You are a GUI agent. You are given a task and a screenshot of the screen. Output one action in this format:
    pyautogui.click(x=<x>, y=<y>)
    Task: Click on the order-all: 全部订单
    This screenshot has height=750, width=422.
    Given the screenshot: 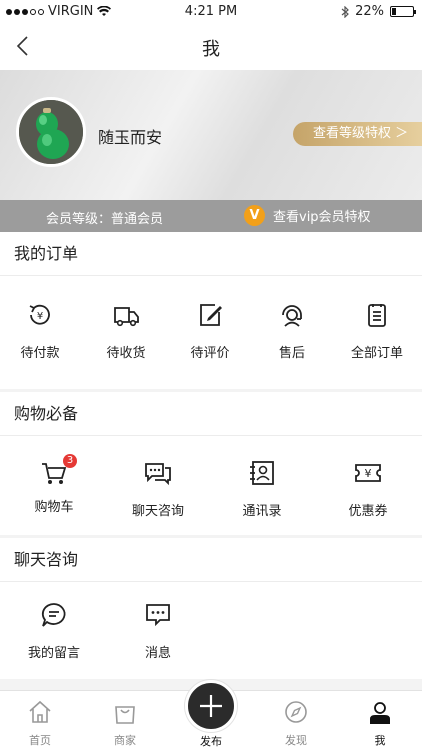 What is the action you would take?
    pyautogui.click(x=377, y=330)
    